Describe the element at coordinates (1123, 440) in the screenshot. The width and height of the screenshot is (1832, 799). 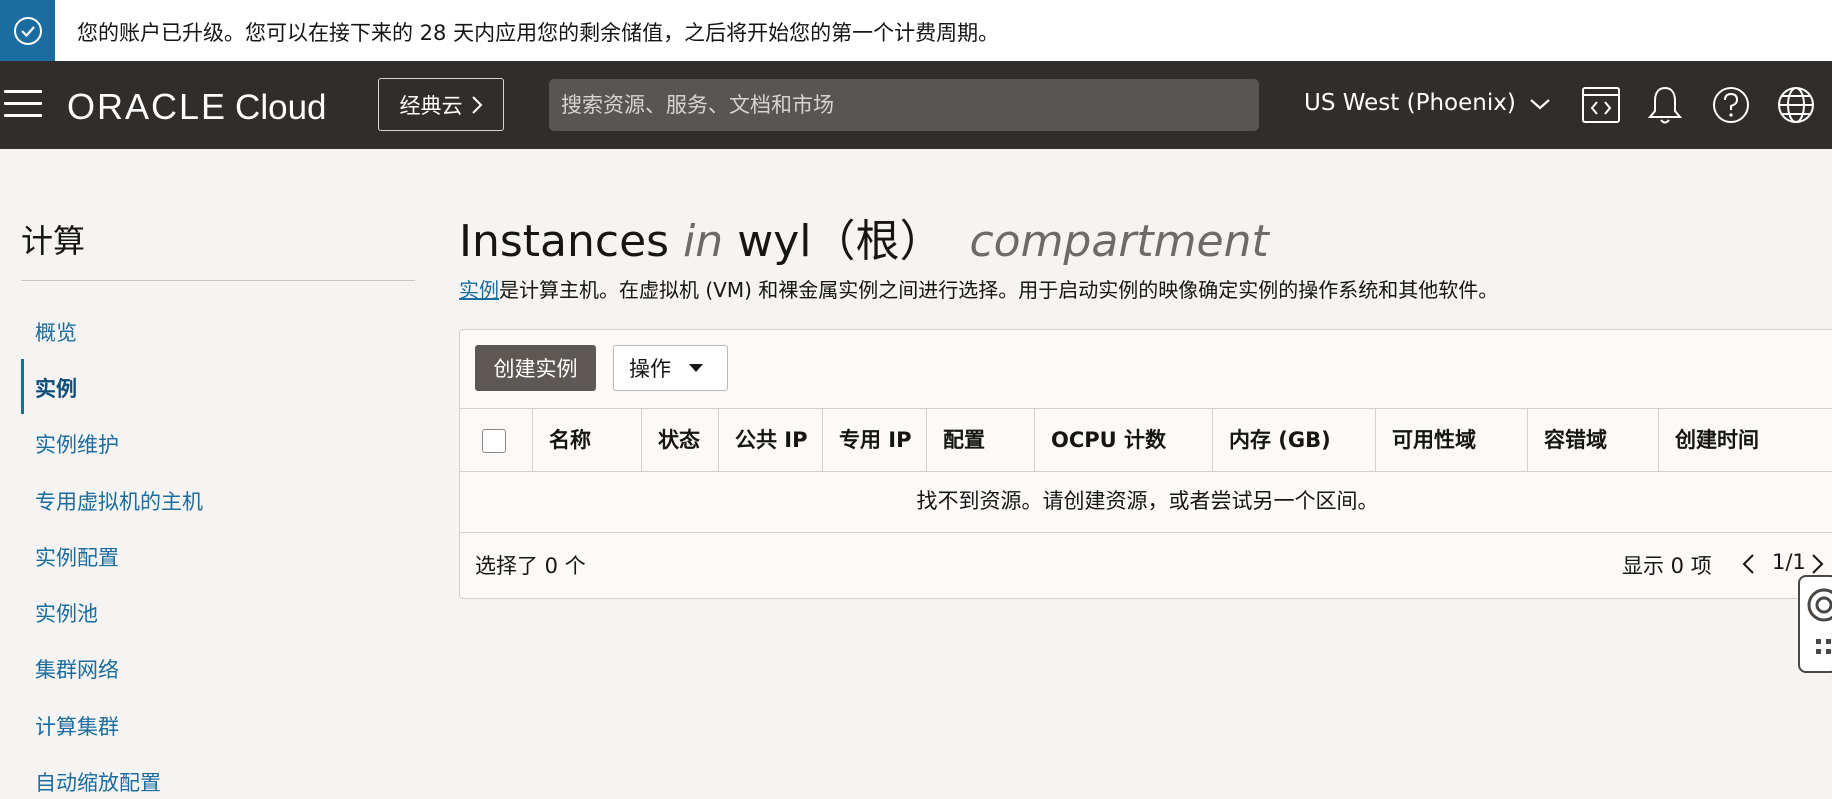
I see `column-header-ocpu-count: OCPU 计数` at that location.